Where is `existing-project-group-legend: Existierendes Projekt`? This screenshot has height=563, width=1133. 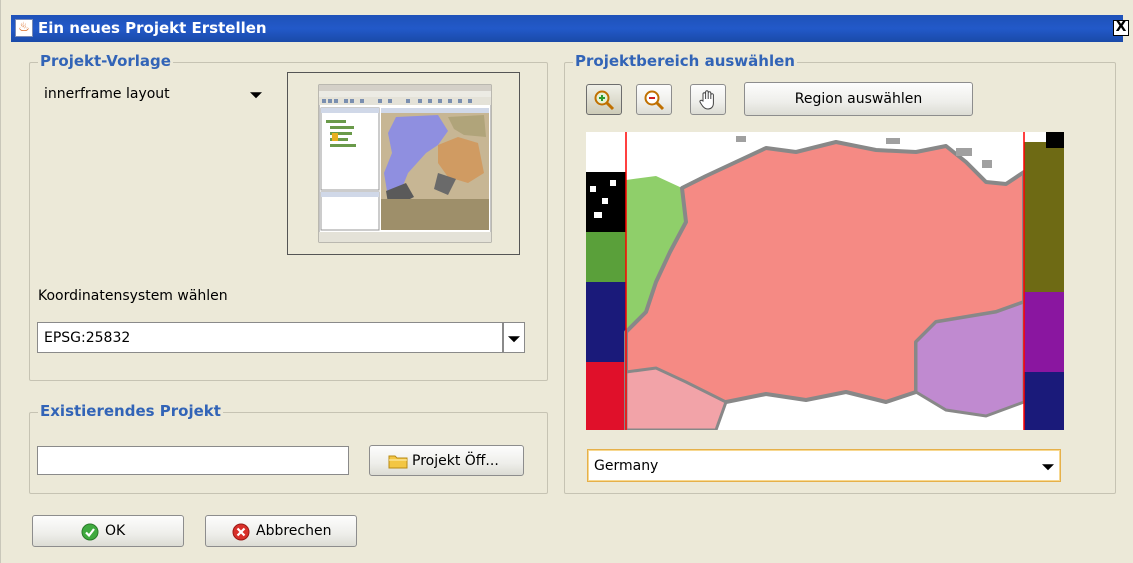 existing-project-group-legend: Existierendes Projekt is located at coordinates (130, 411).